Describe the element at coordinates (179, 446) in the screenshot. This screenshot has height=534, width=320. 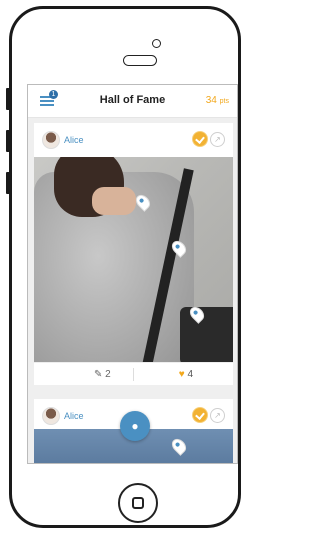
I see `product-pin` at that location.